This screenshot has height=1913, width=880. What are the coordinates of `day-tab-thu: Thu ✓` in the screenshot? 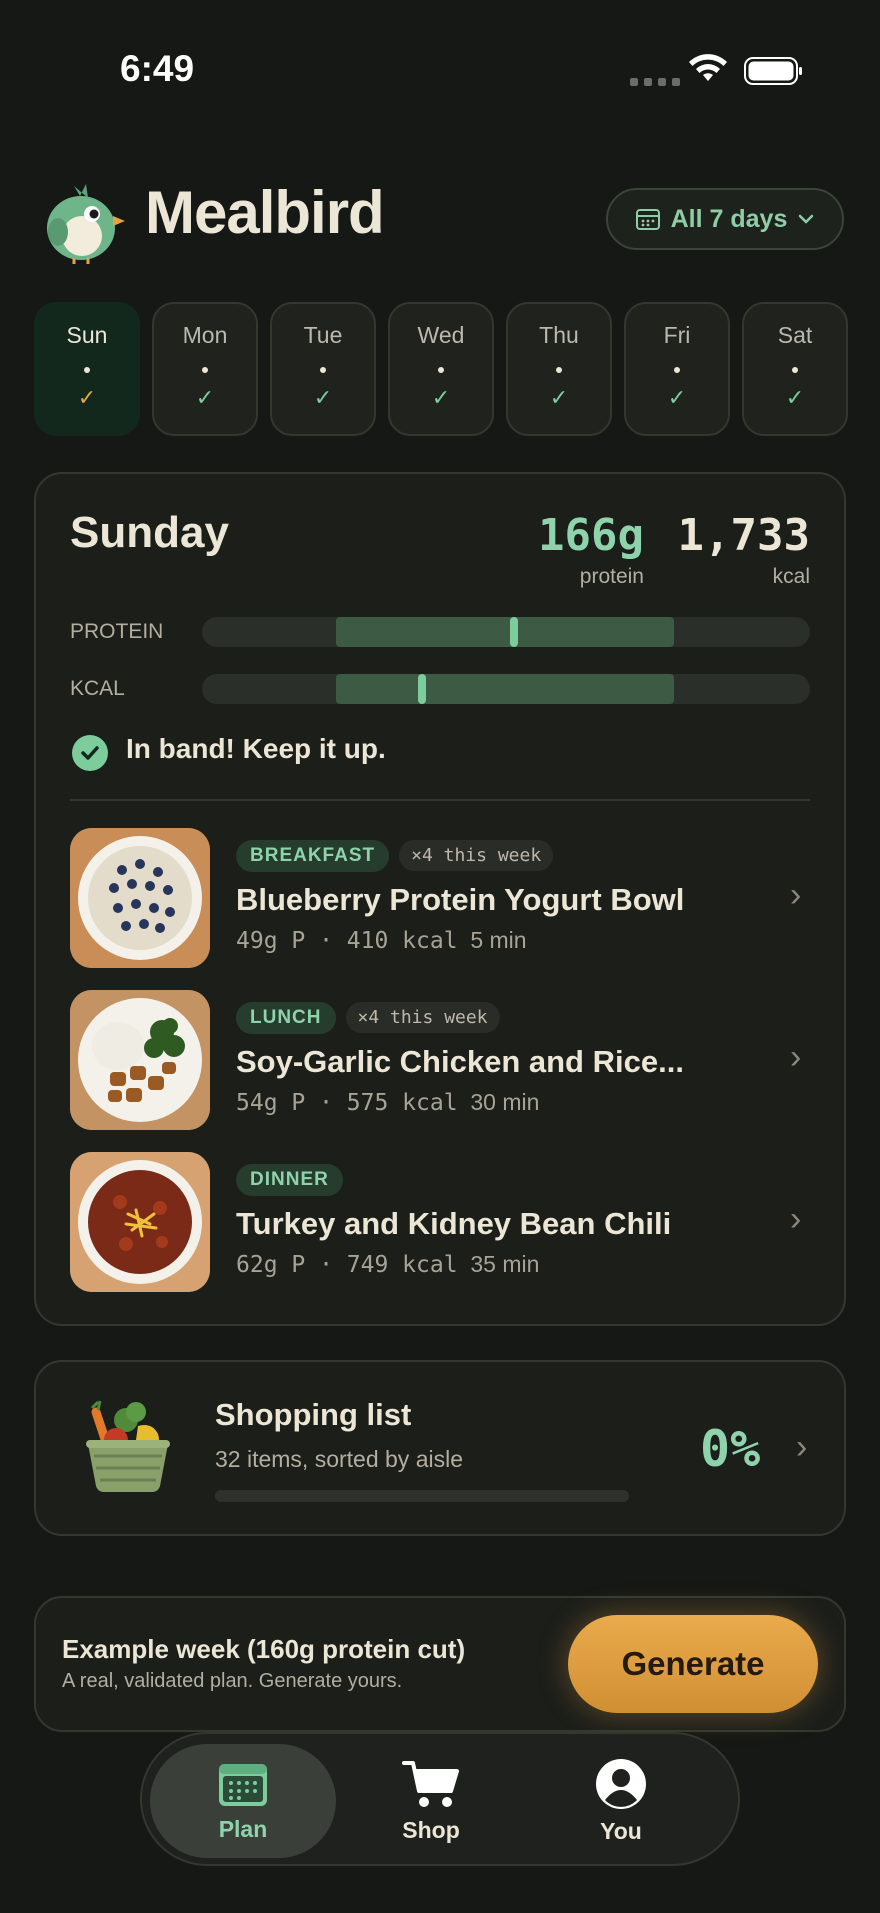 It's located at (559, 369).